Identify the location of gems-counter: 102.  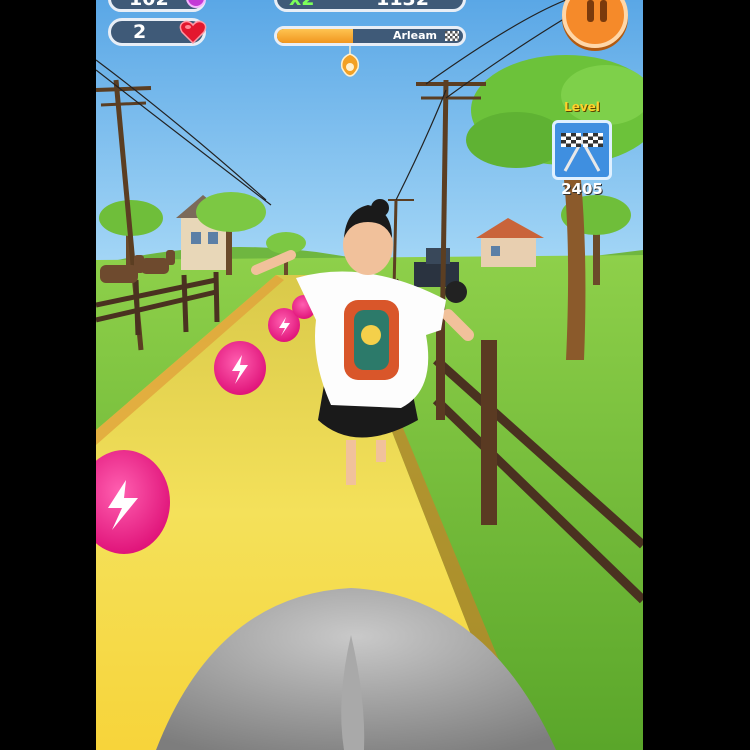
(157, 6).